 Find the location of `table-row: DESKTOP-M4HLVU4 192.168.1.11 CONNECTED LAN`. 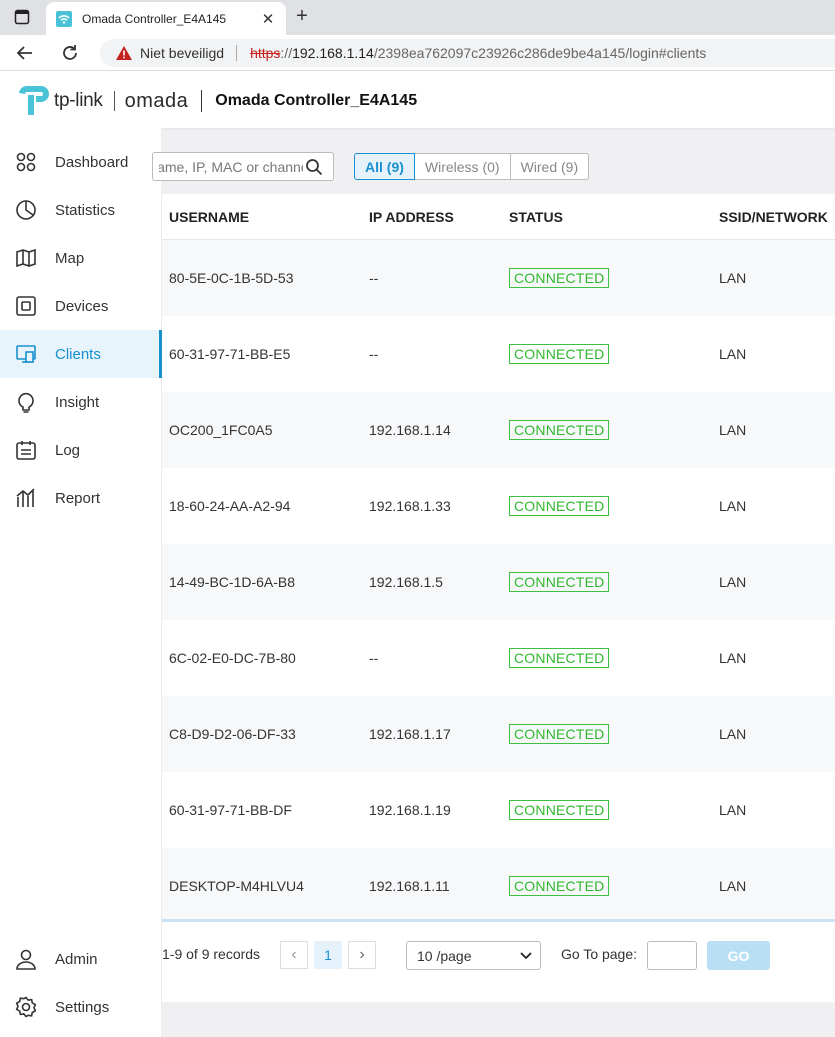

table-row: DESKTOP-M4HLVU4 192.168.1.11 CONNECTED LAN is located at coordinates (498, 886).